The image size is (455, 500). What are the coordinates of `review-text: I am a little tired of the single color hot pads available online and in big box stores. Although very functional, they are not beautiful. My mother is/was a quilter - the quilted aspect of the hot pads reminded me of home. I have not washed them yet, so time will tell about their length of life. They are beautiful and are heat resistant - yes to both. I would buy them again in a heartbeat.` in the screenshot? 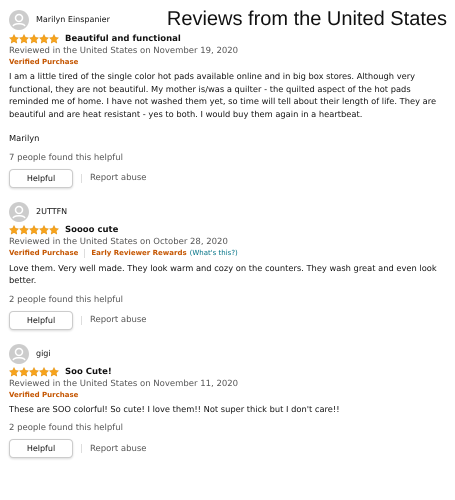 It's located at (223, 95).